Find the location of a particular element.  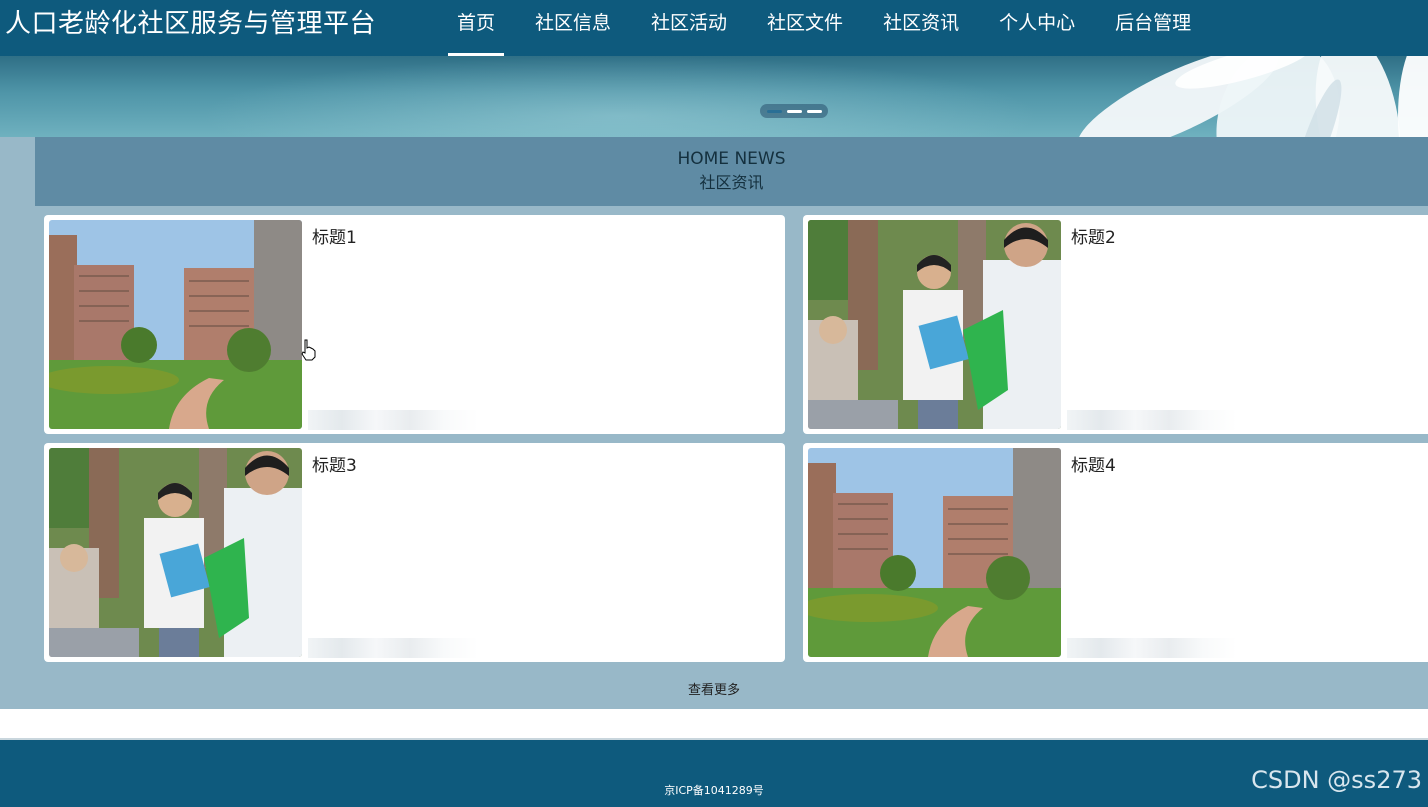

nav-item-community-info: 社区信息 is located at coordinates (573, 28).